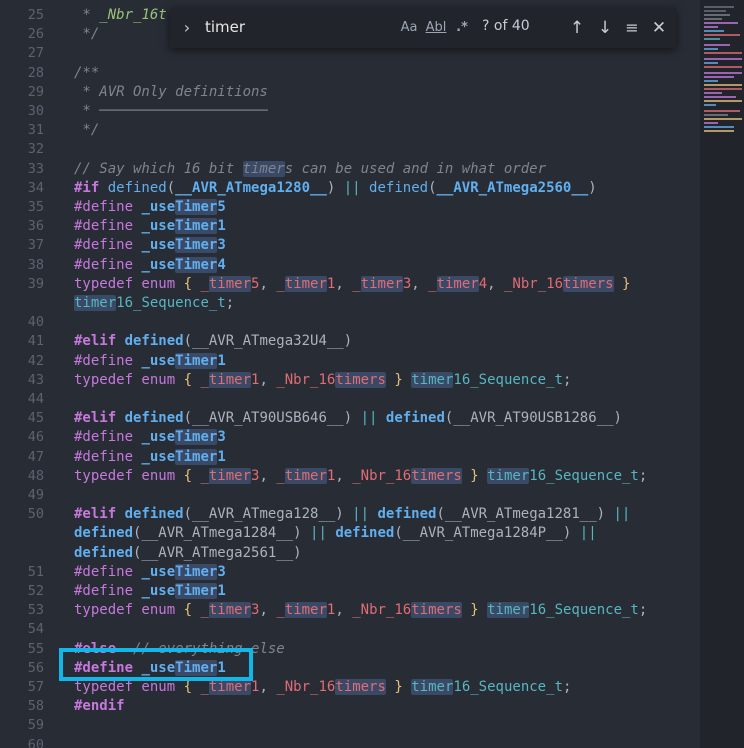 This screenshot has height=748, width=744. What do you see at coordinates (350, 495) in the screenshot?
I see `code-line: 49` at bounding box center [350, 495].